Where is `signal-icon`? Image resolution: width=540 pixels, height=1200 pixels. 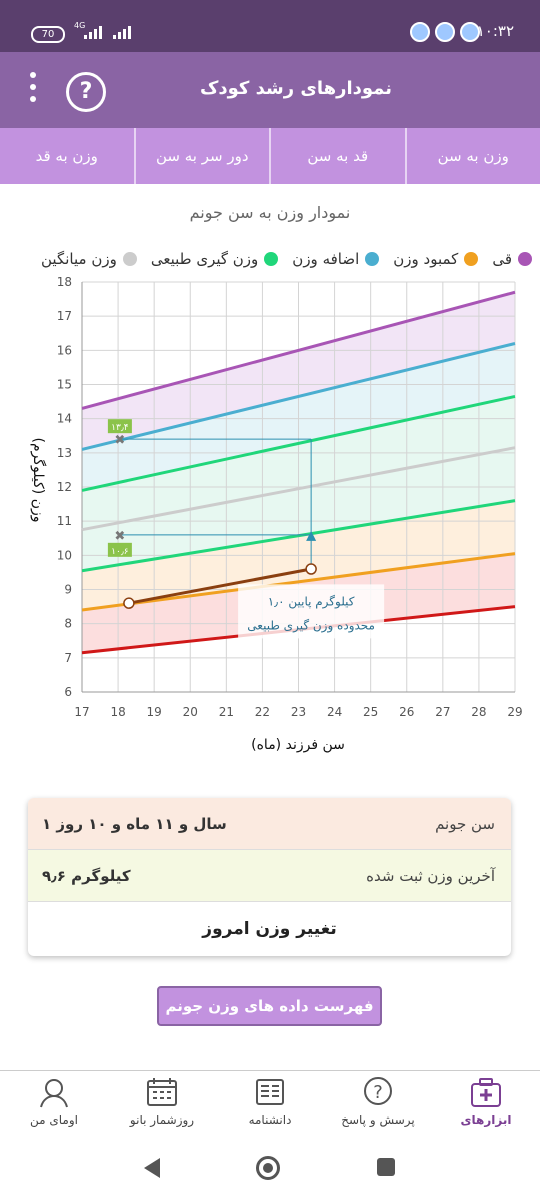
signal-icon is located at coordinates (93, 32).